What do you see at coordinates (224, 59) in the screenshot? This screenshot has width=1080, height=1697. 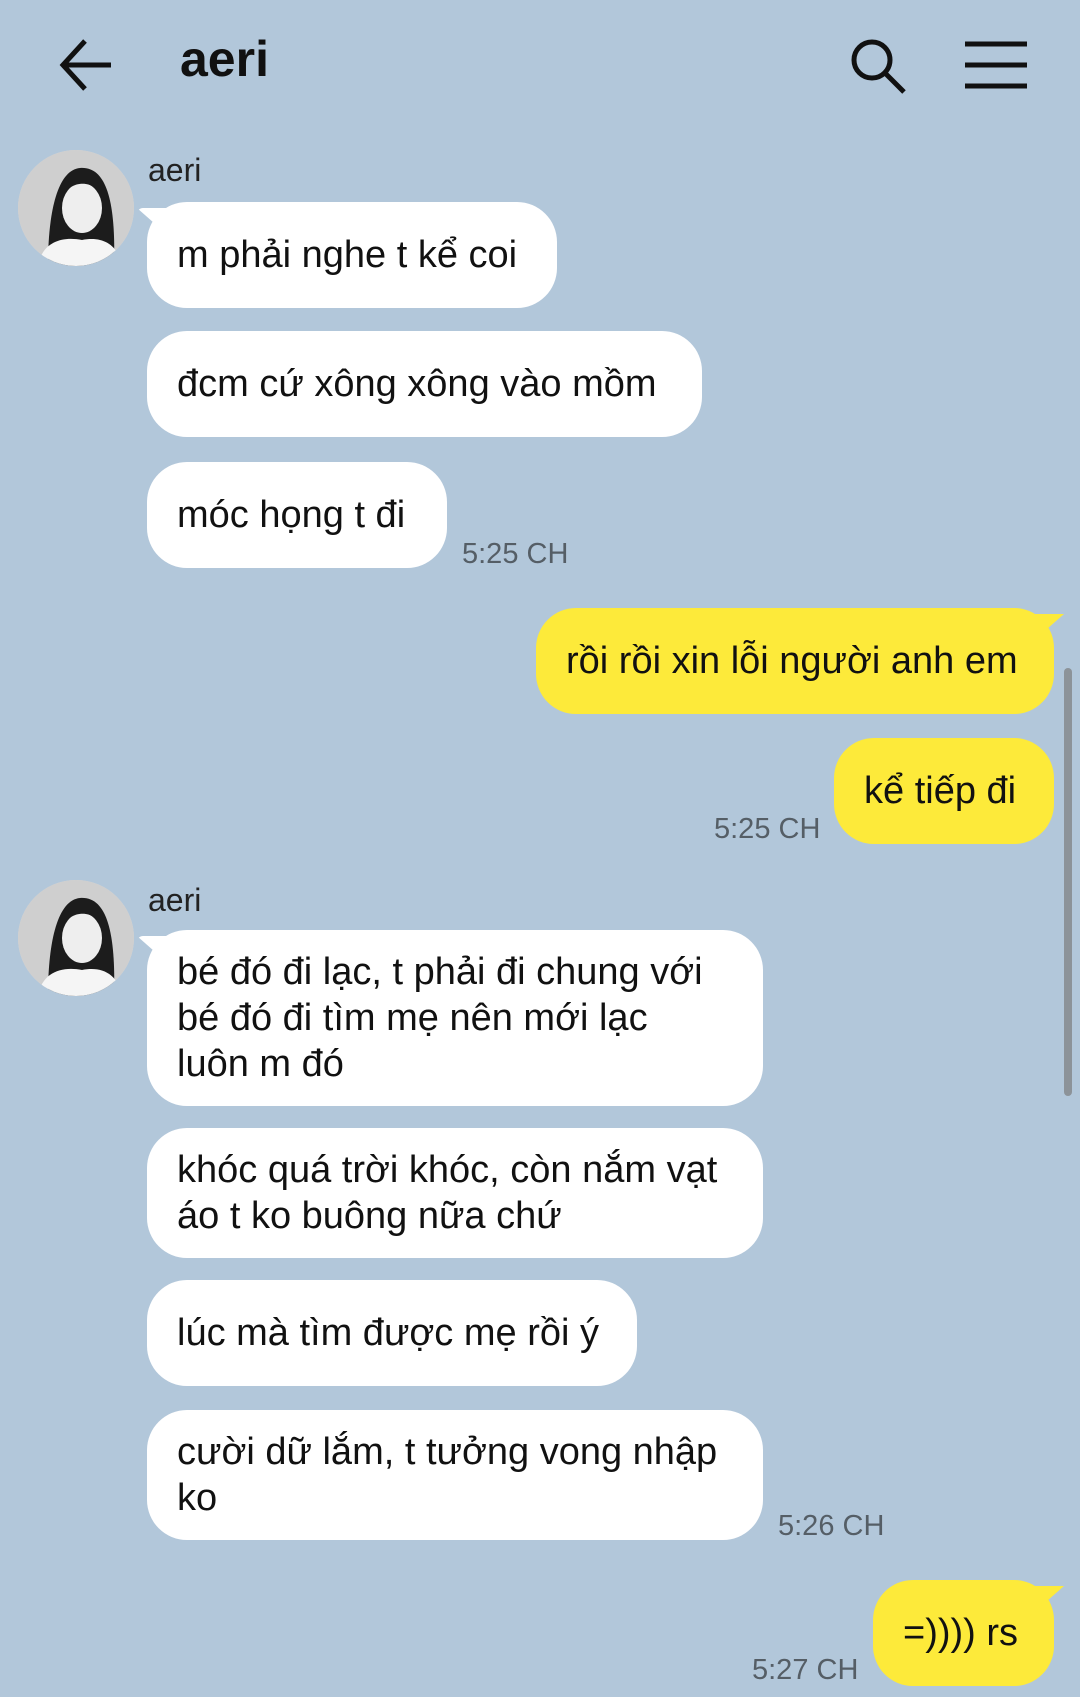 I see `chat-title: aeri` at bounding box center [224, 59].